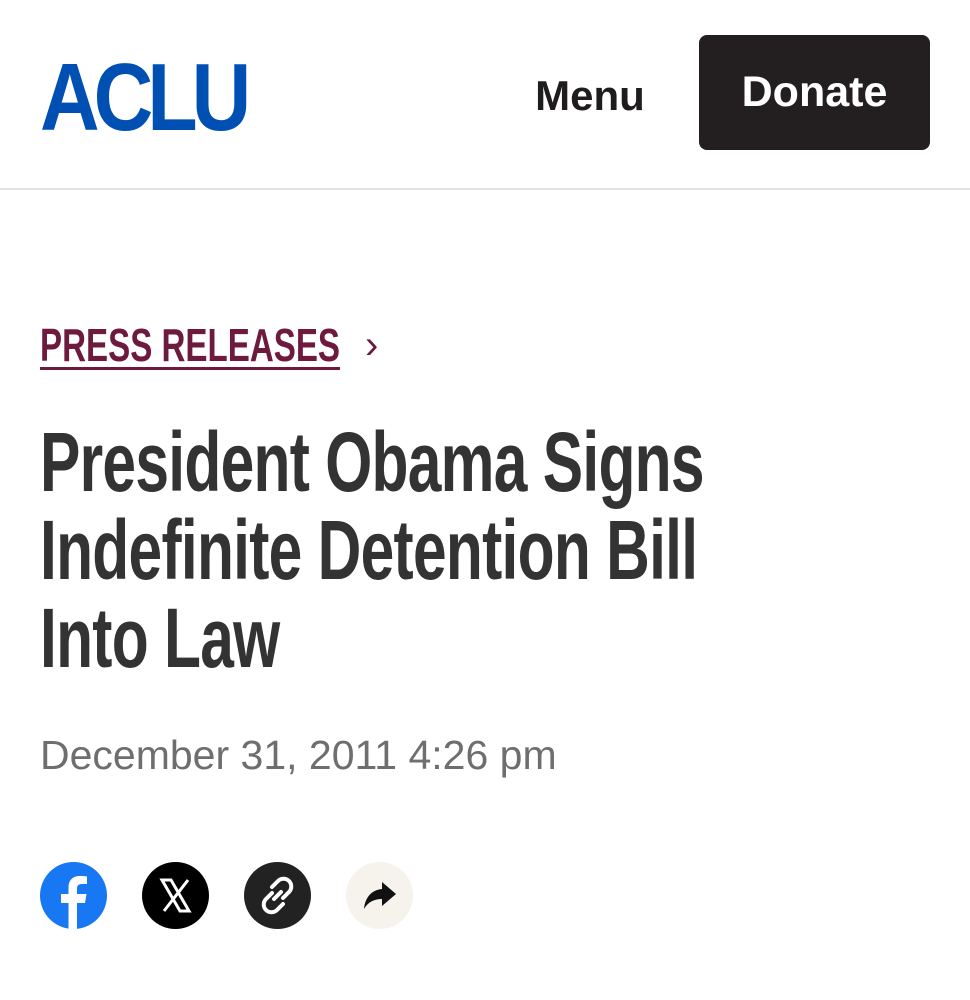 The image size is (970, 1000). I want to click on x-share-button, so click(175, 895).